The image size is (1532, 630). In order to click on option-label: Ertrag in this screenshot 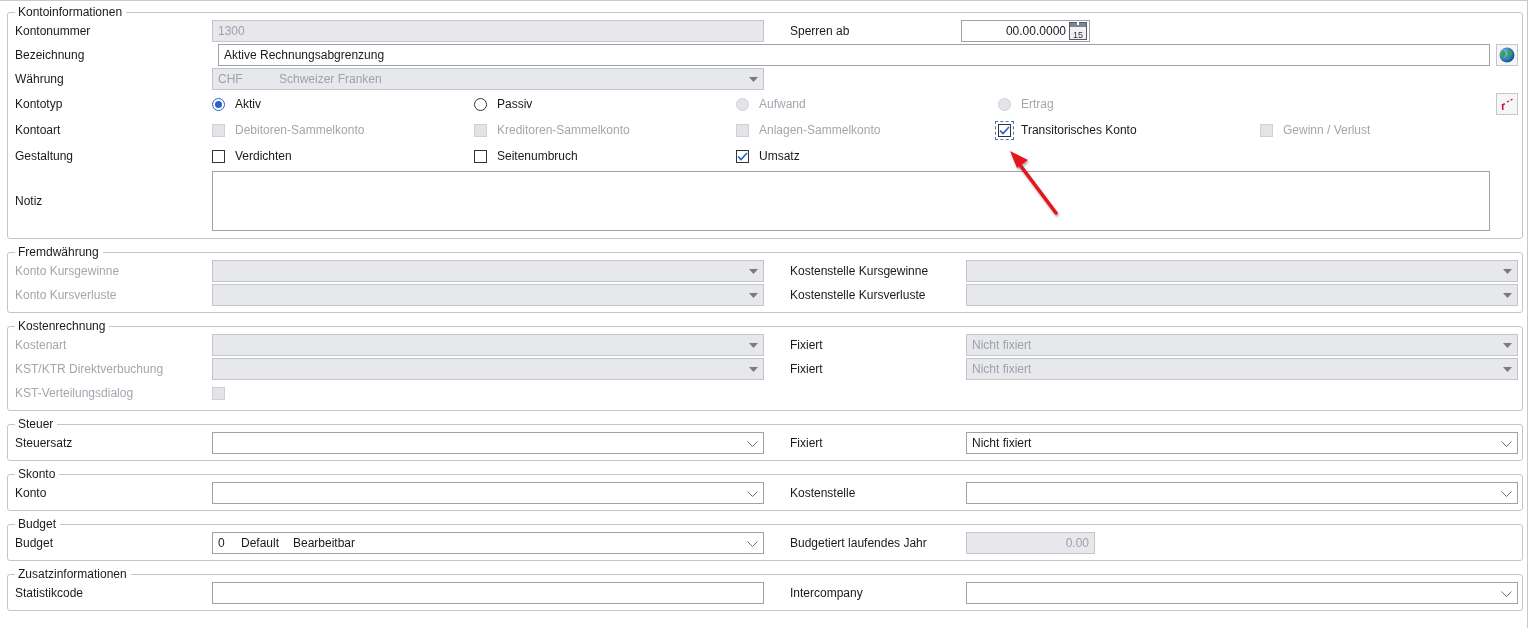, I will do `click(1037, 104)`.